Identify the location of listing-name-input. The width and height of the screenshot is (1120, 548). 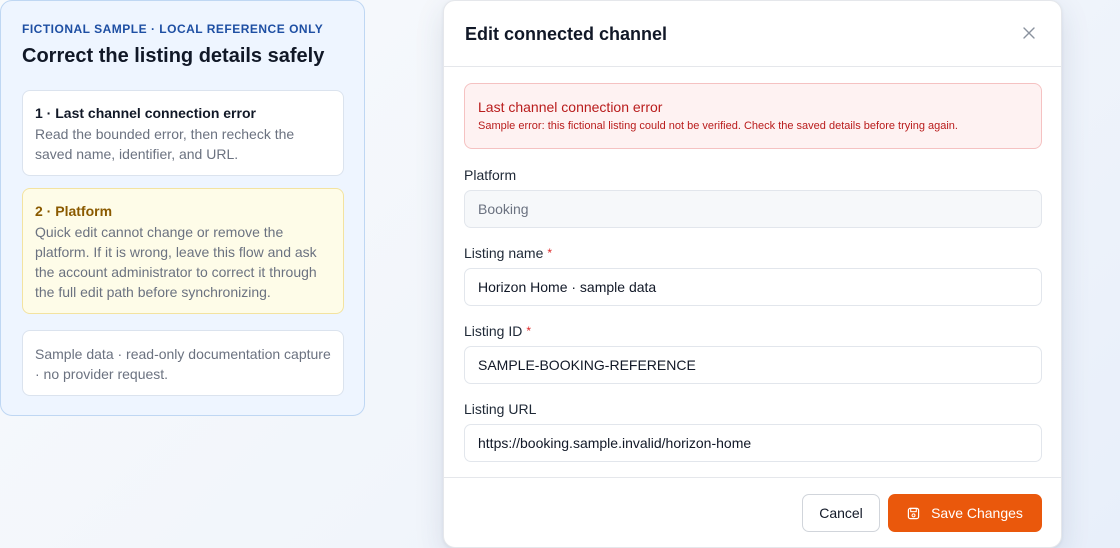
(753, 287).